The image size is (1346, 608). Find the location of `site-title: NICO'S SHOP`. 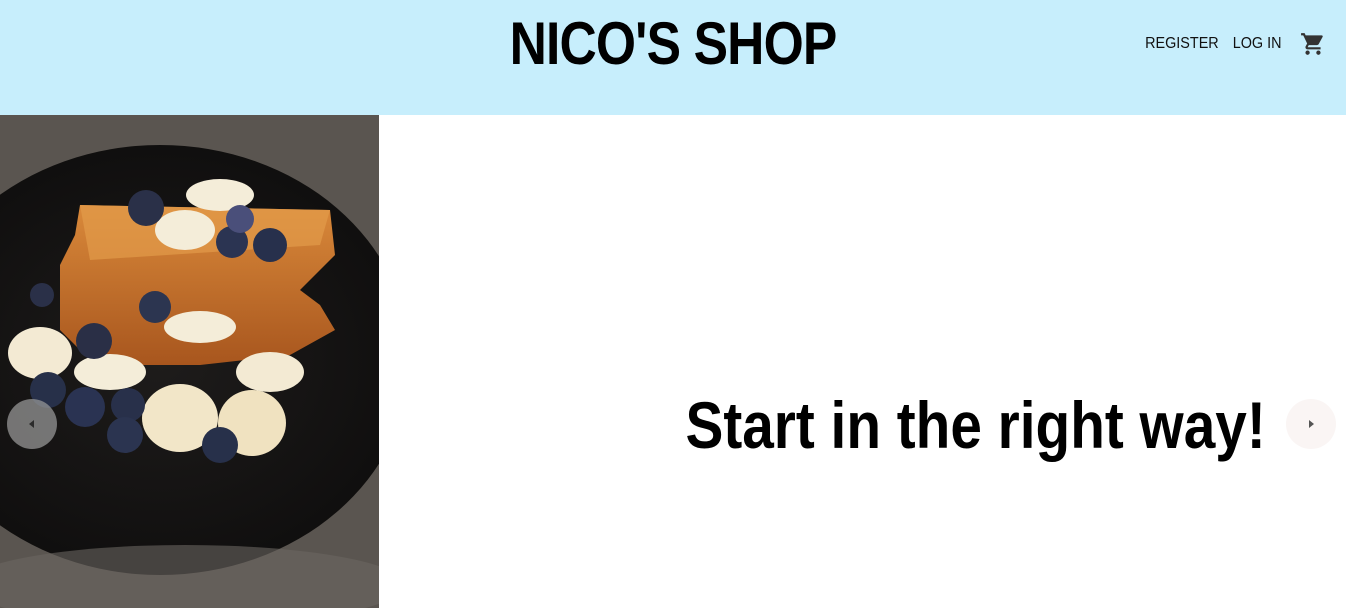

site-title: NICO'S SHOP is located at coordinates (673, 44).